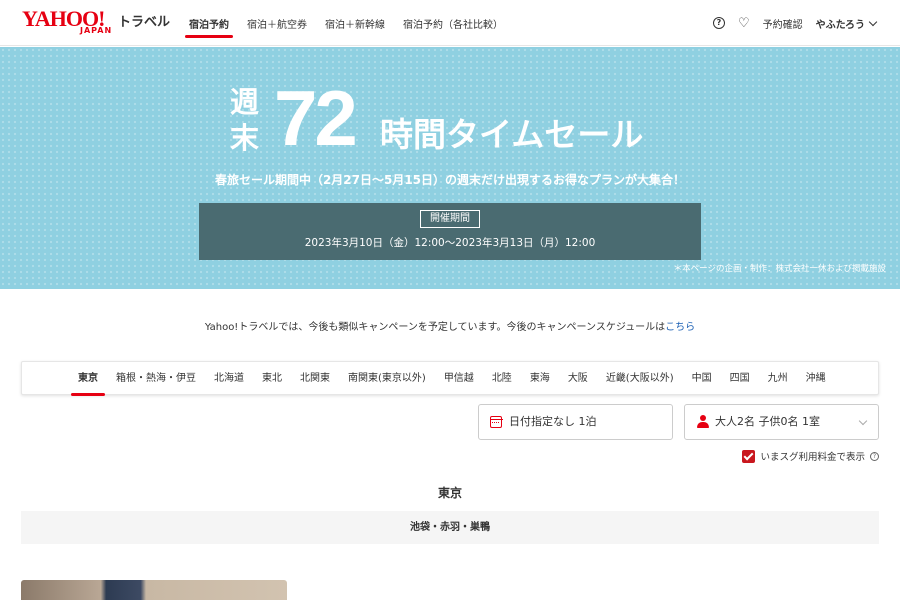 This screenshot has width=900, height=600. What do you see at coordinates (450, 243) in the screenshot?
I see `period-dates: 2023年3月10日（金）12:00～2023年3月13日（月）12:00` at bounding box center [450, 243].